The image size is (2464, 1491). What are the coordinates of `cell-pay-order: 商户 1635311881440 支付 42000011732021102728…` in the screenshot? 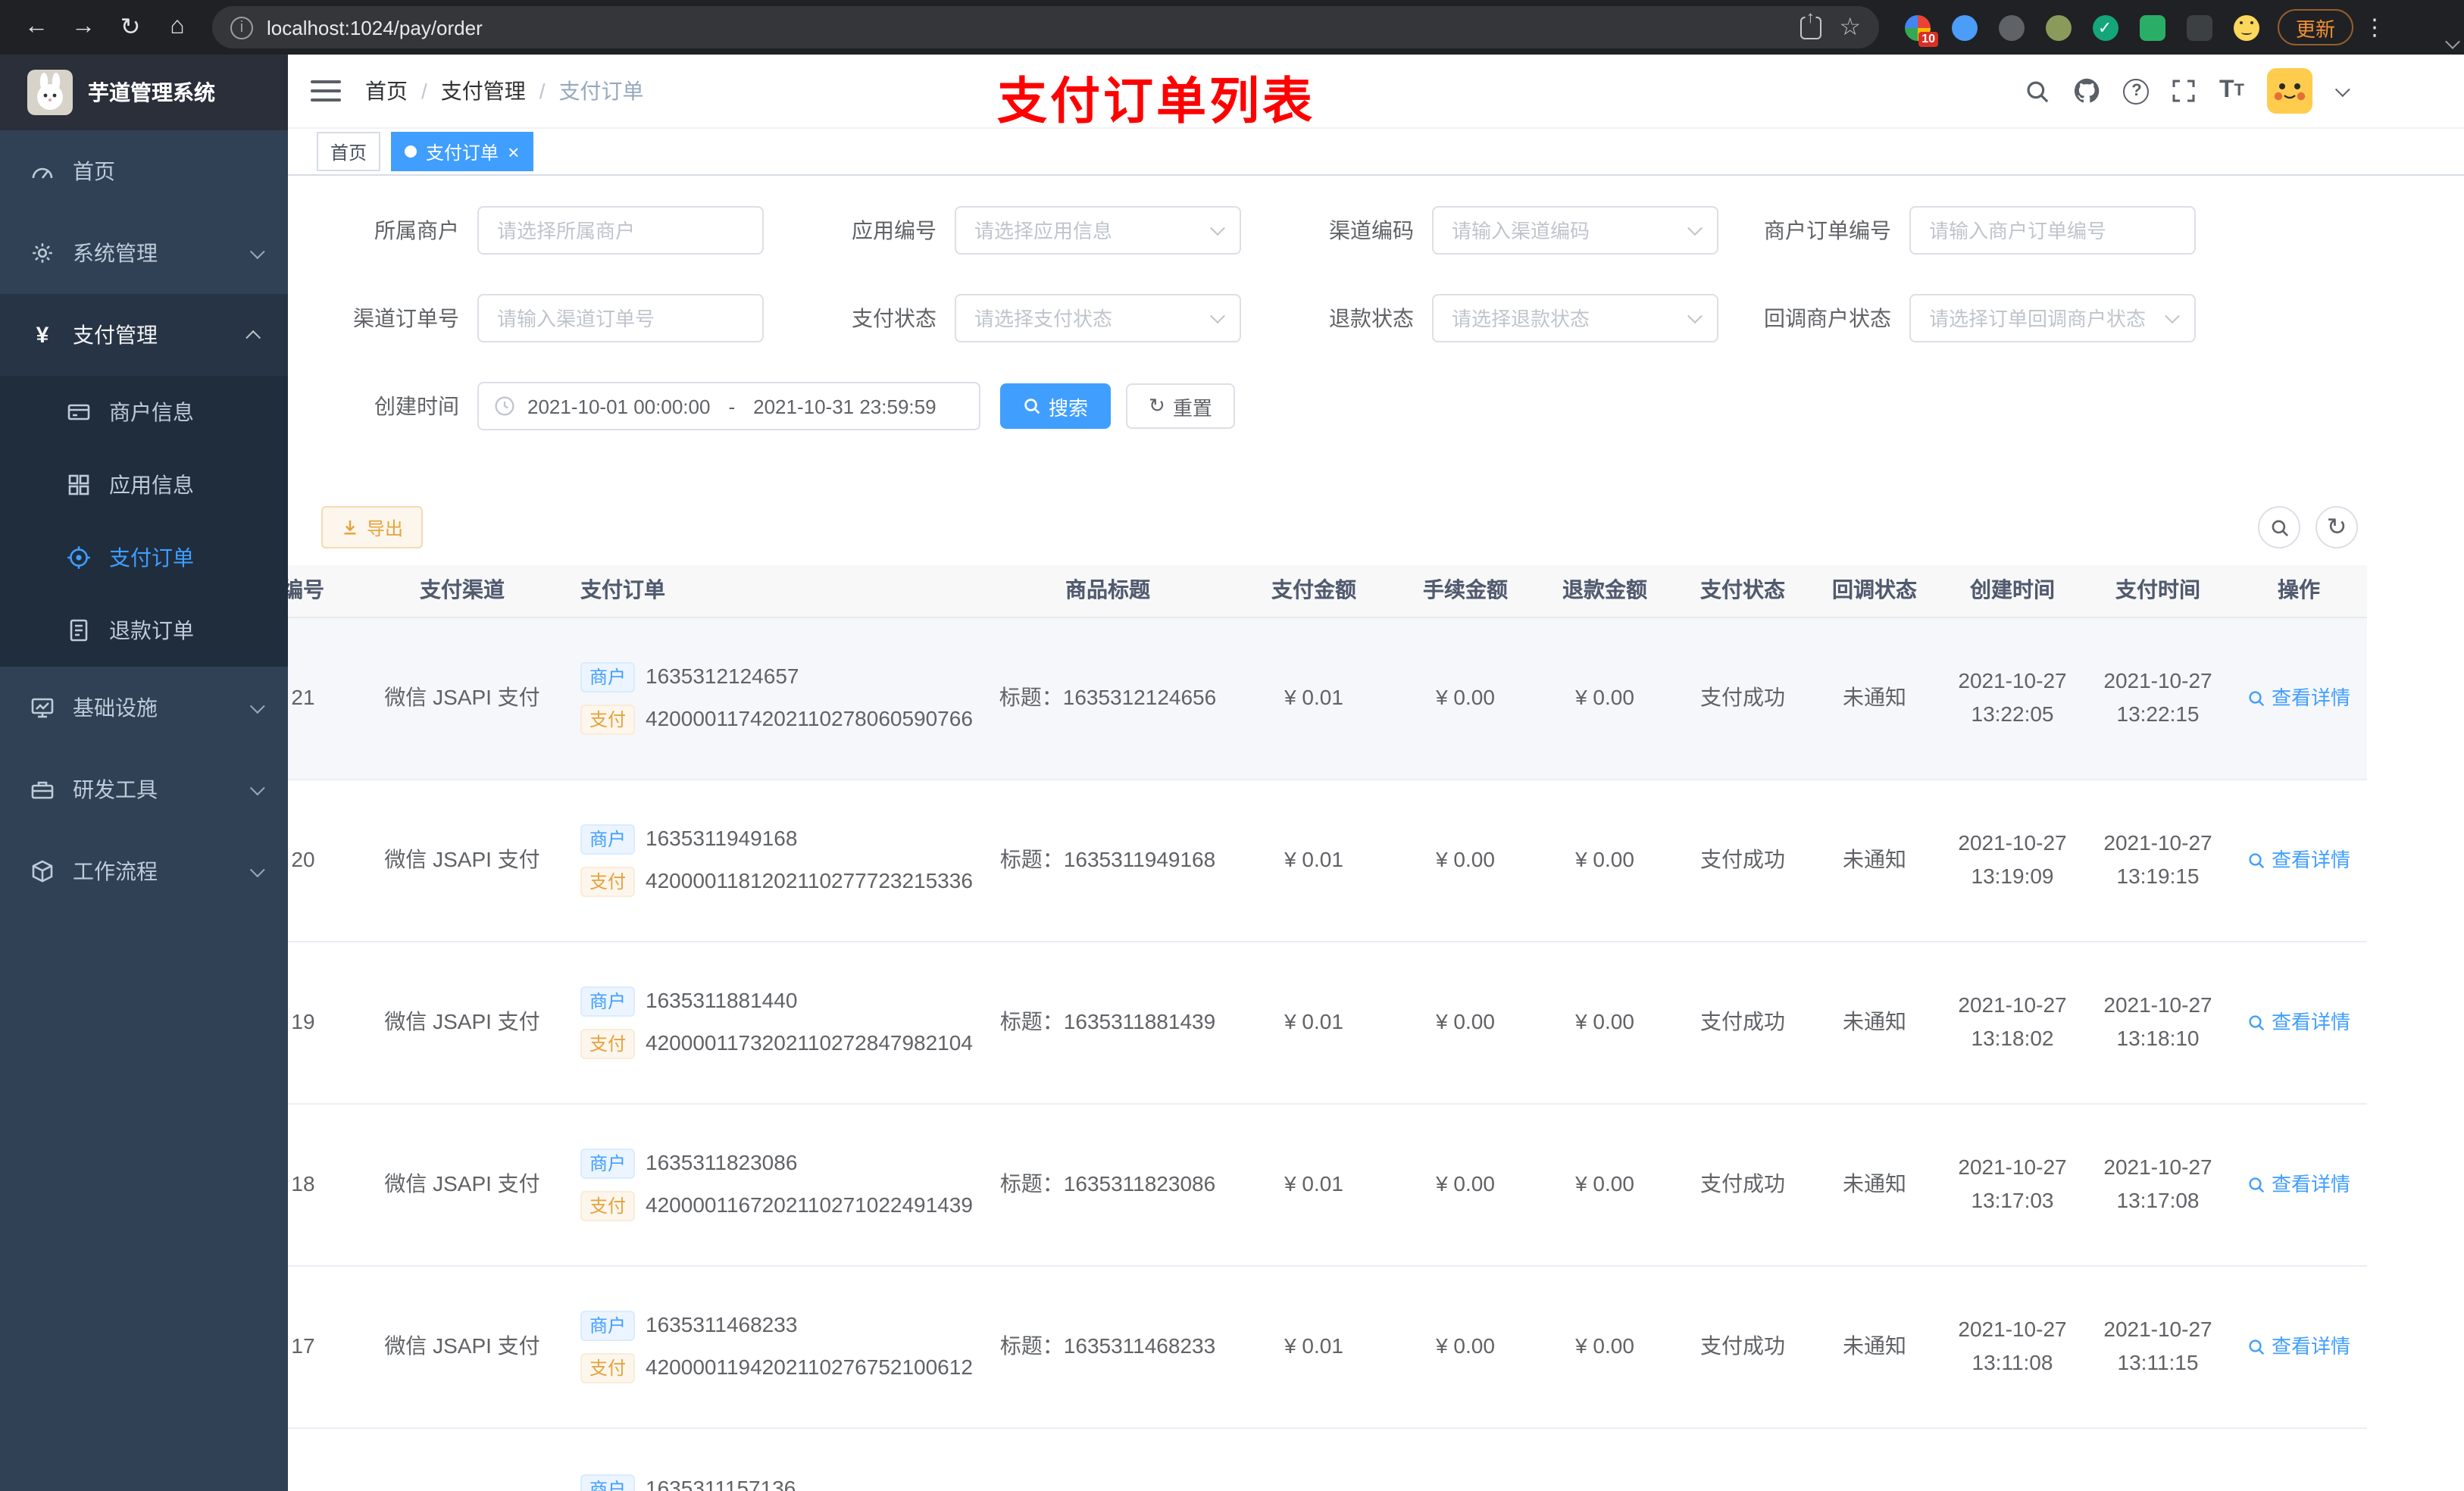 It's located at (769, 1023).